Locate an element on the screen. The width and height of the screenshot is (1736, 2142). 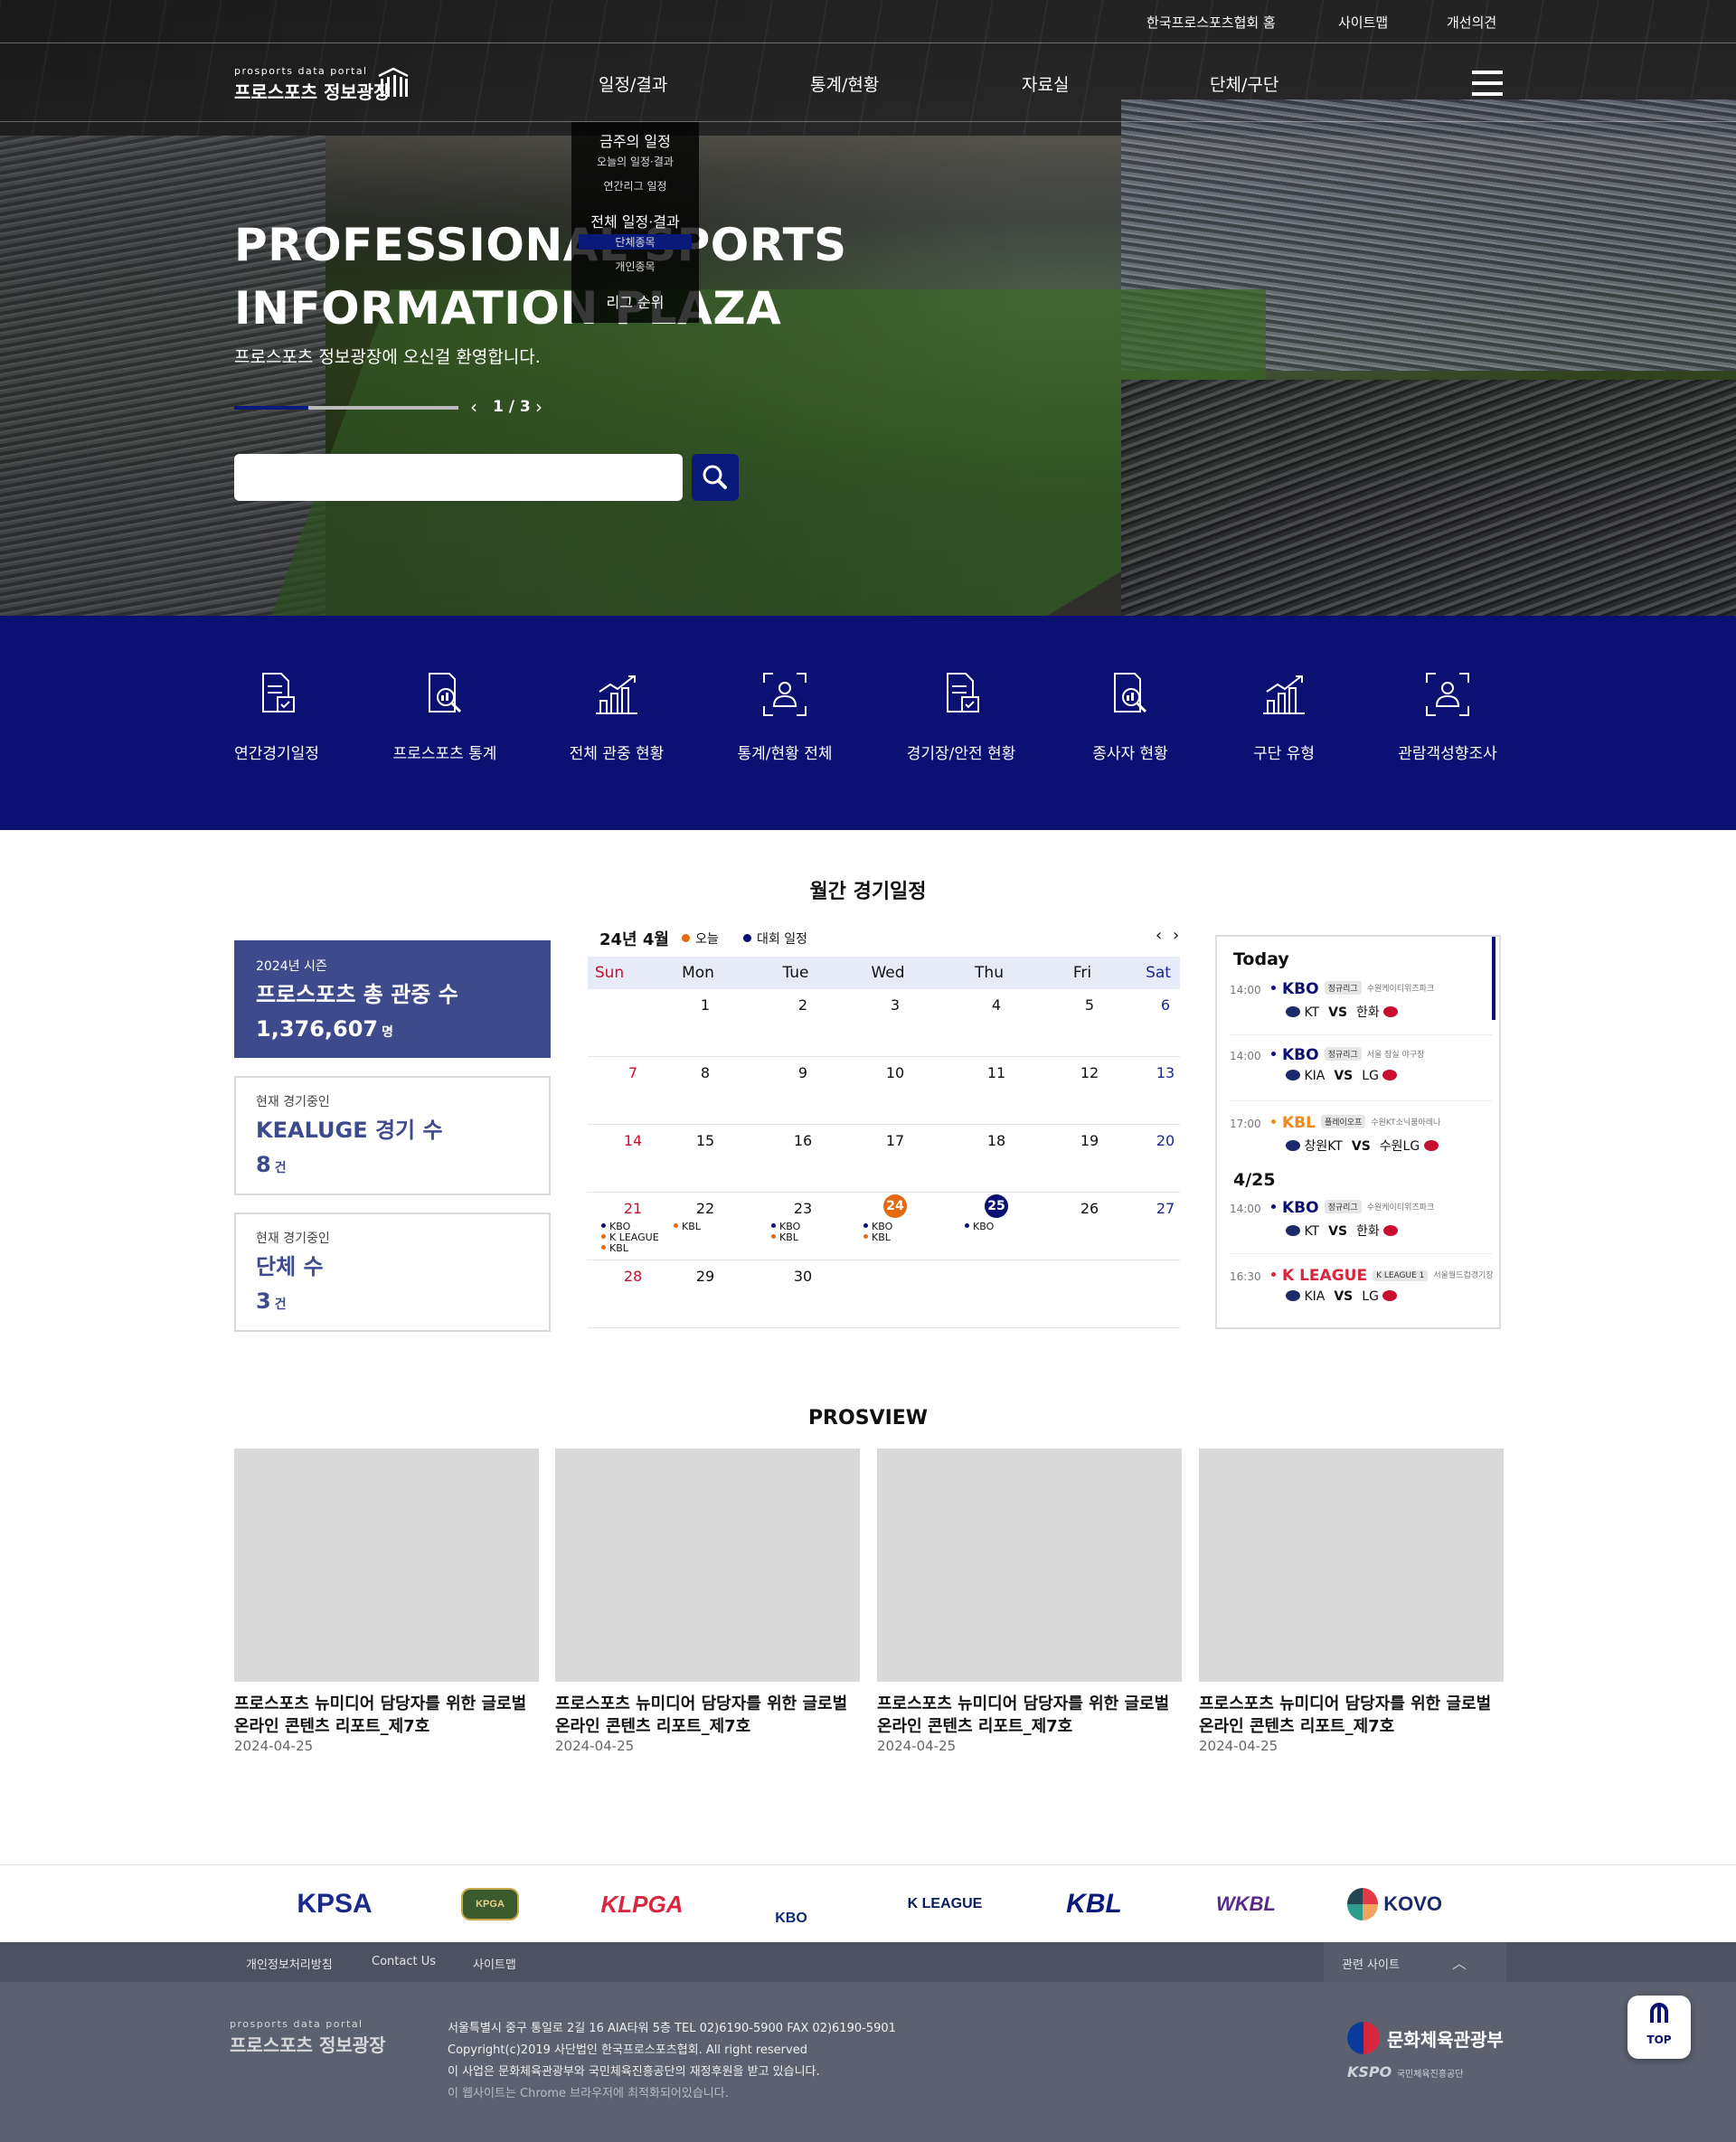
partner-logo-kpga: KPGA is located at coordinates (490, 1904).